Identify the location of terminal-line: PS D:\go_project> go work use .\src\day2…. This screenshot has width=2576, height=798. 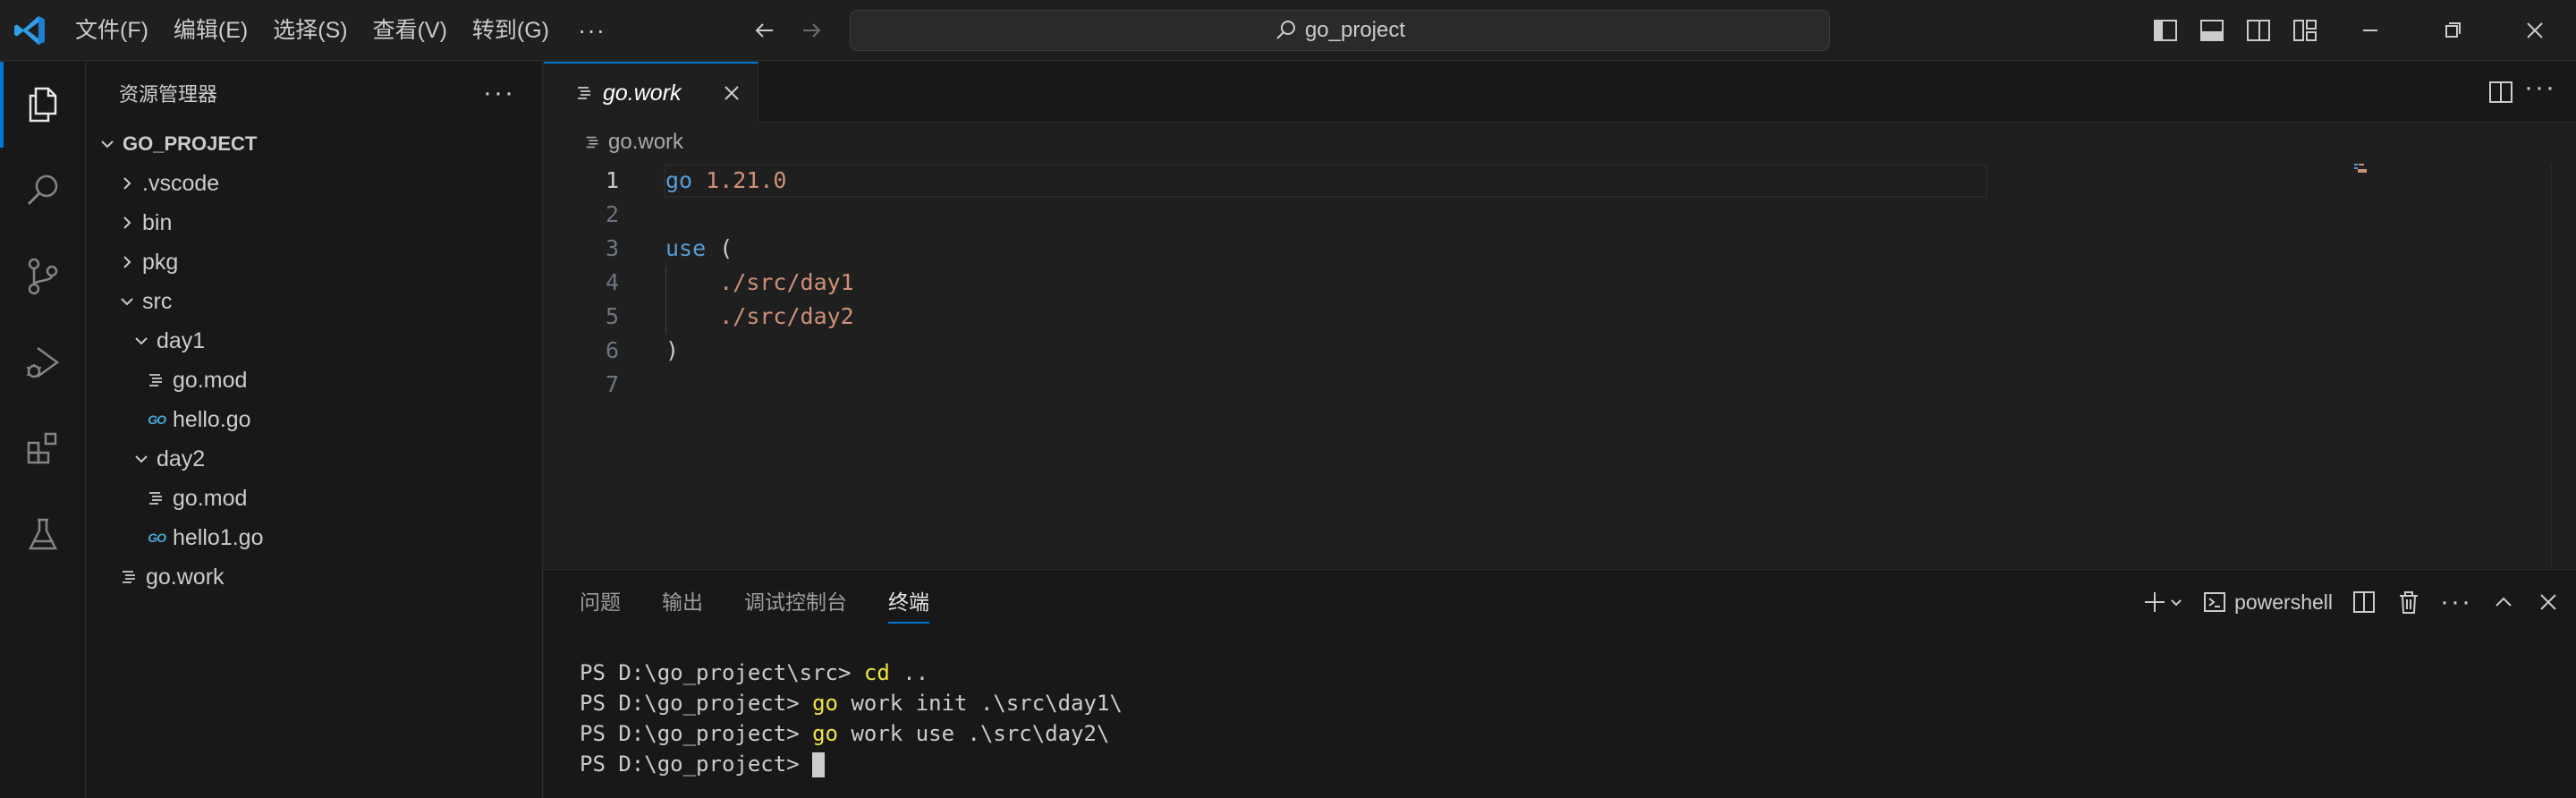
(851, 734).